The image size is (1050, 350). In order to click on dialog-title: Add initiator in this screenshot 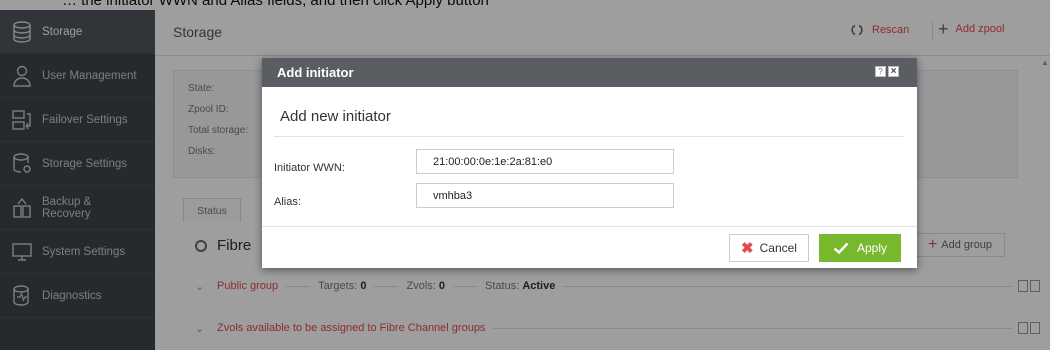, I will do `click(315, 72)`.